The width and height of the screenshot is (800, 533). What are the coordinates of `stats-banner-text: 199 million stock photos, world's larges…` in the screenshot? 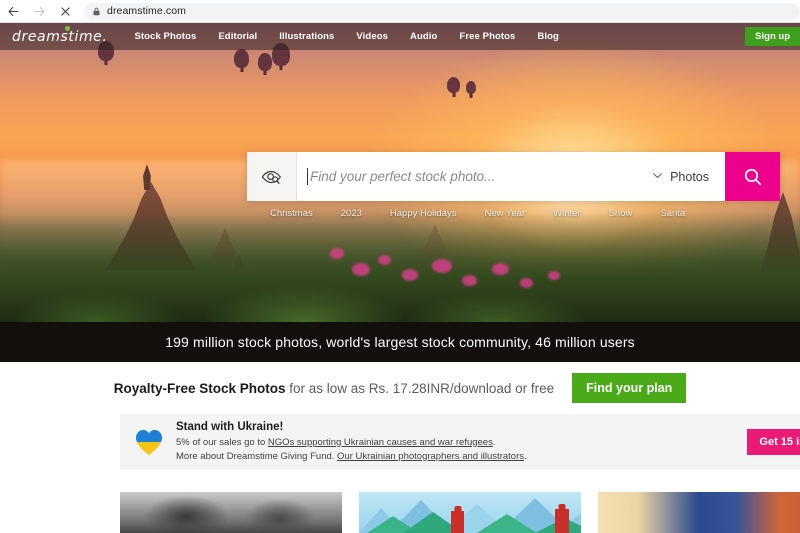 It's located at (400, 342).